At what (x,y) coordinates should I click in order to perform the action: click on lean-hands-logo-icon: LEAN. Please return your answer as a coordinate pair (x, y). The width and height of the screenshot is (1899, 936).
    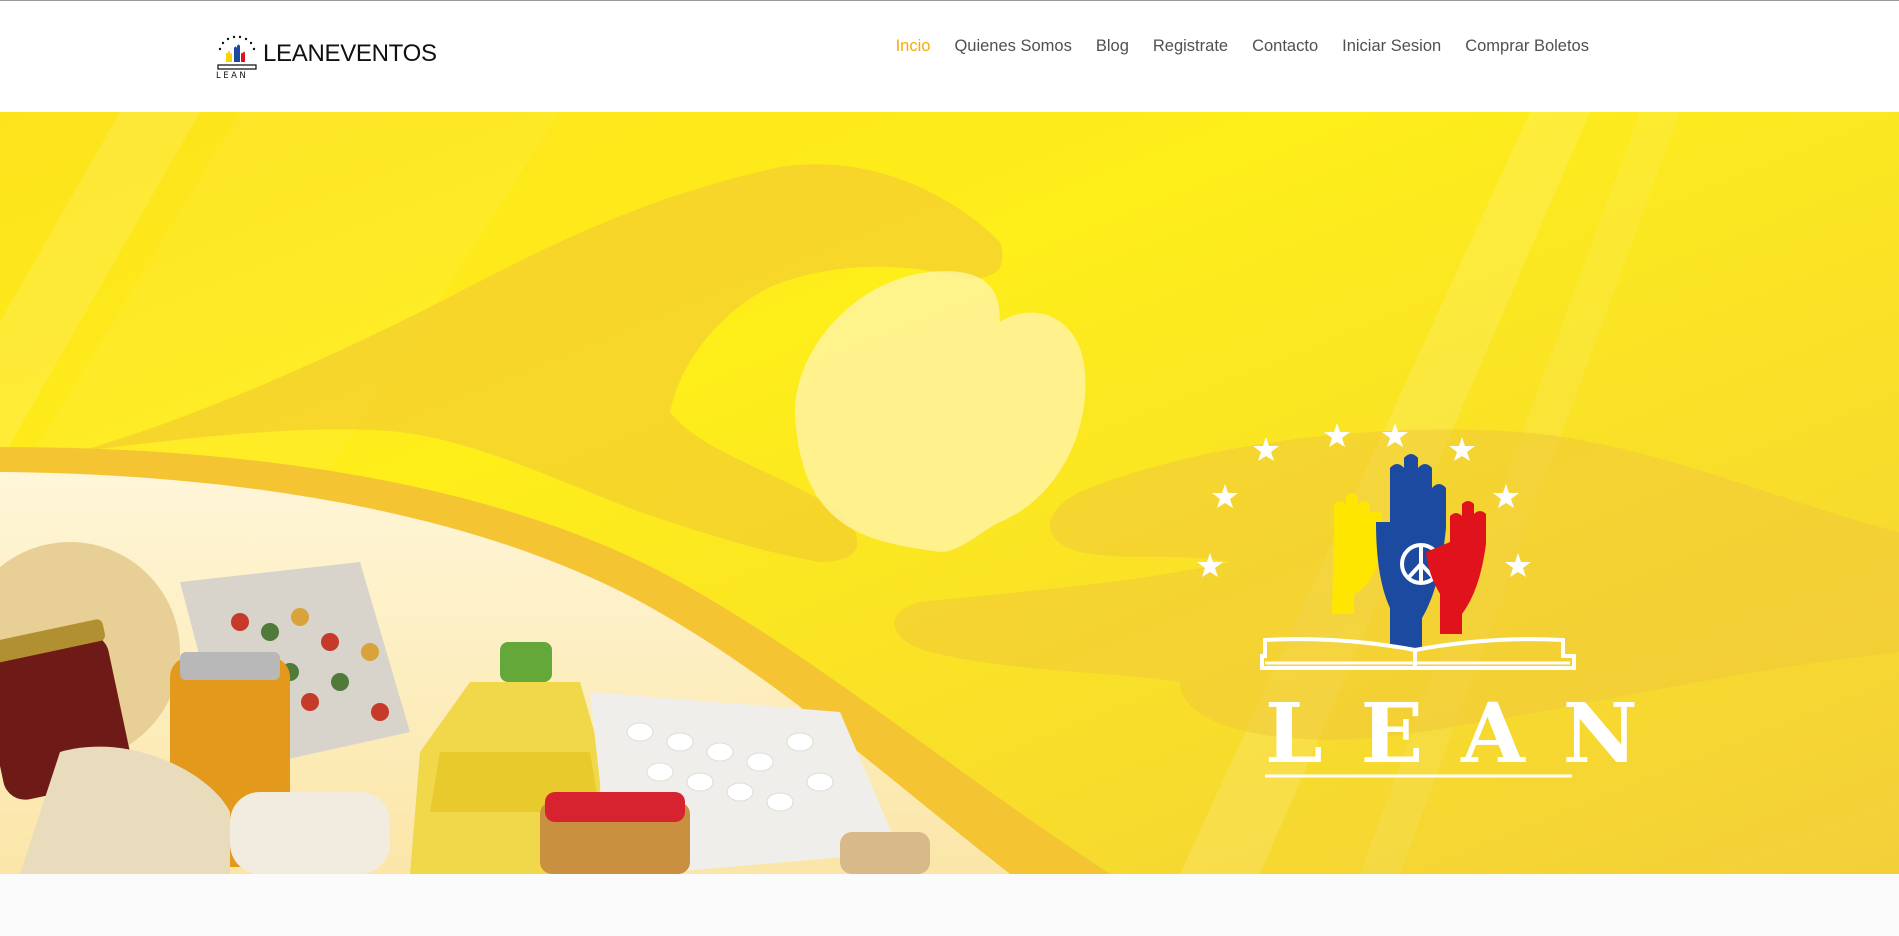
    Looking at the image, I should click on (236, 58).